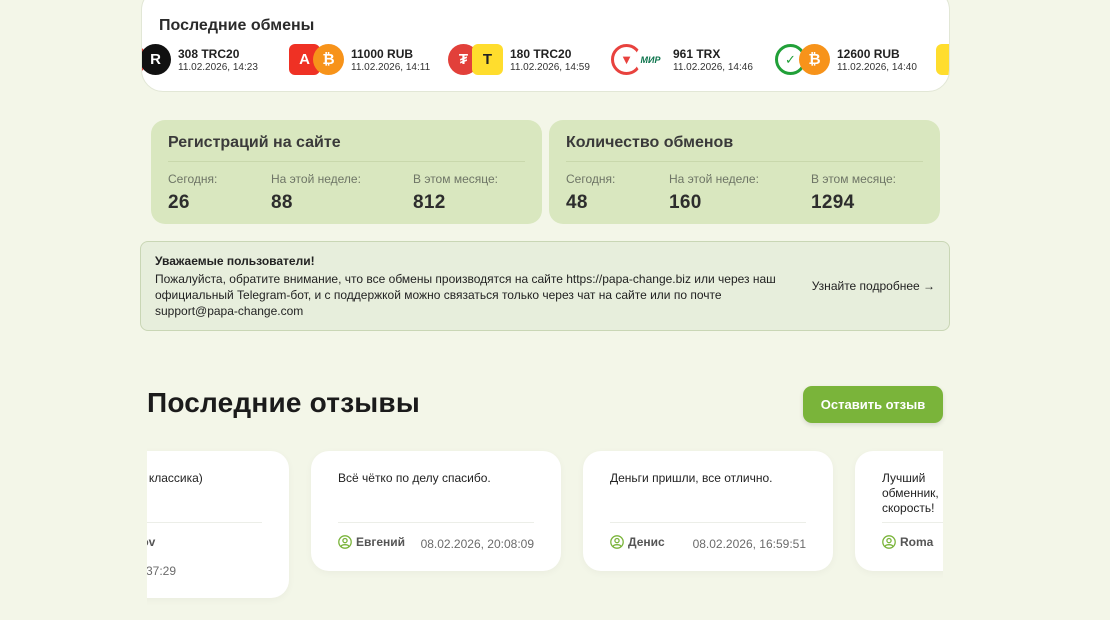  I want to click on review-author: Евгений, so click(371, 542).